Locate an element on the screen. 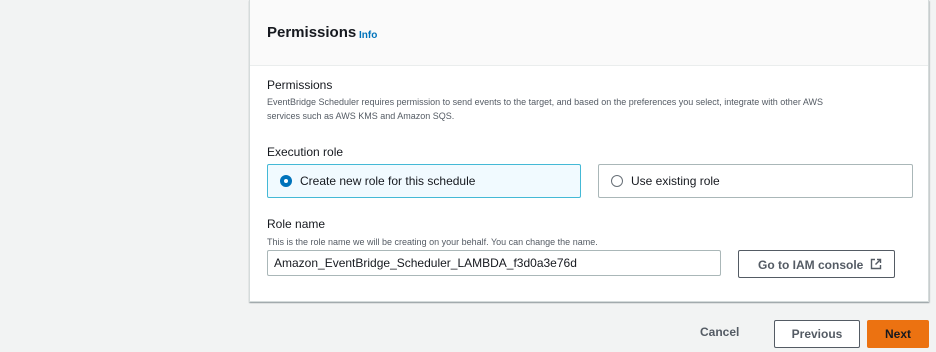 This screenshot has width=936, height=352. next-button-label: Next is located at coordinates (897, 334).